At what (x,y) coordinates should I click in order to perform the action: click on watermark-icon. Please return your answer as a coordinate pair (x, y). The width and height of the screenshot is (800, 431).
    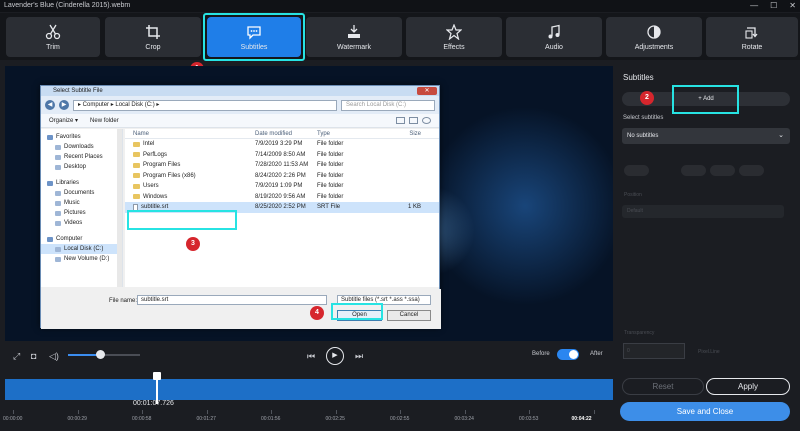
    Looking at the image, I should click on (354, 31).